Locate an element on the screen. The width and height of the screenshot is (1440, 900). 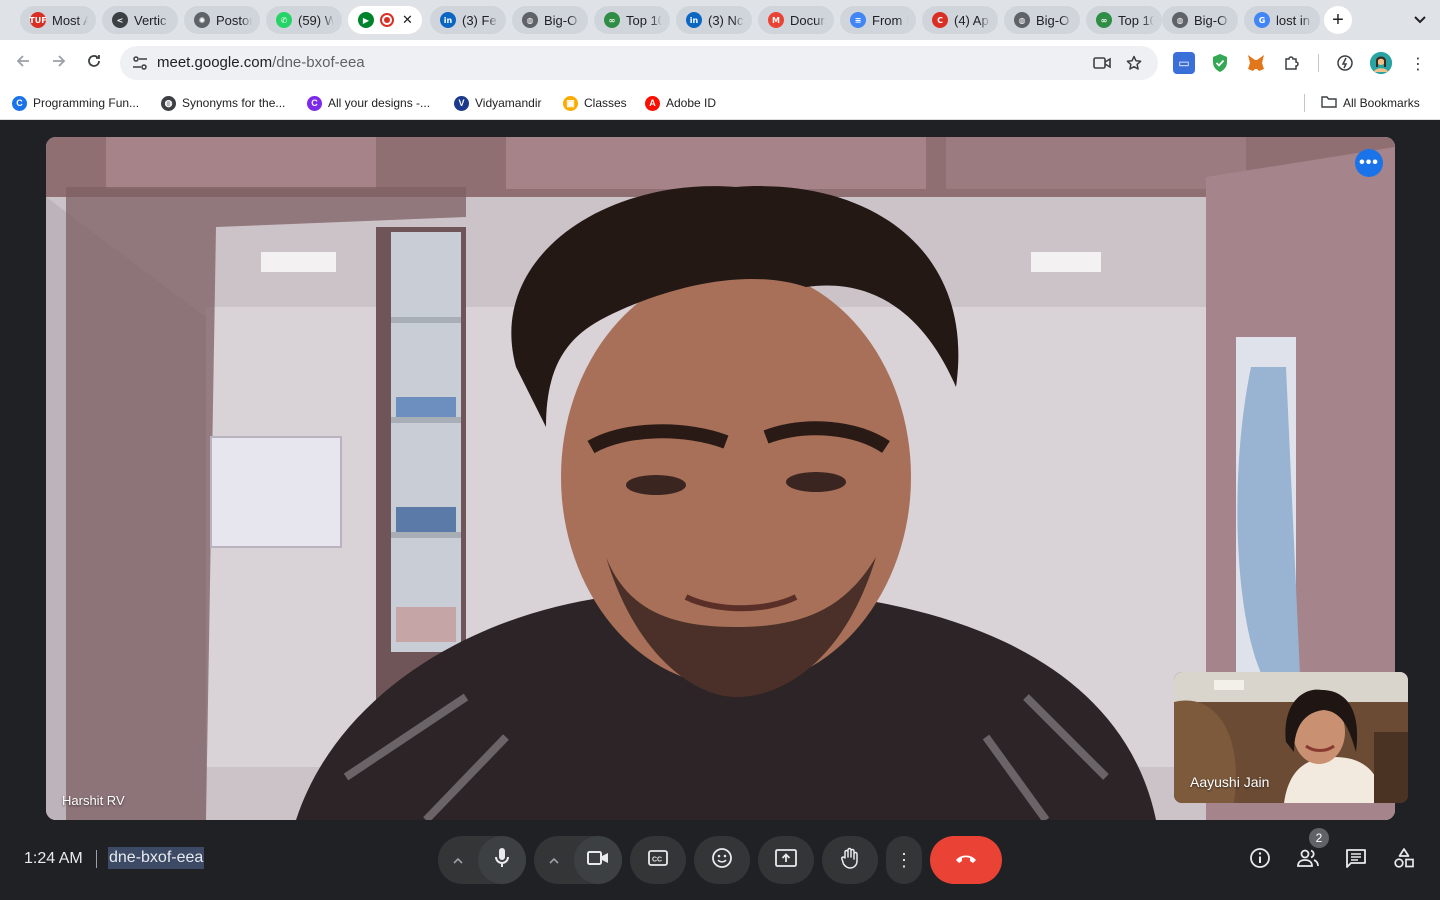
videocam-icon is located at coordinates (598, 860).